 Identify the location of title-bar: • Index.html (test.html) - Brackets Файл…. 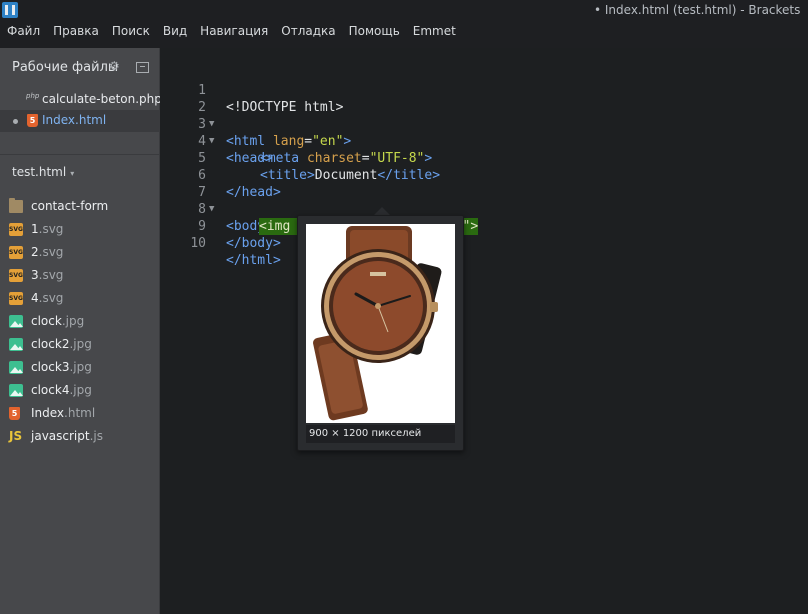
(404, 24).